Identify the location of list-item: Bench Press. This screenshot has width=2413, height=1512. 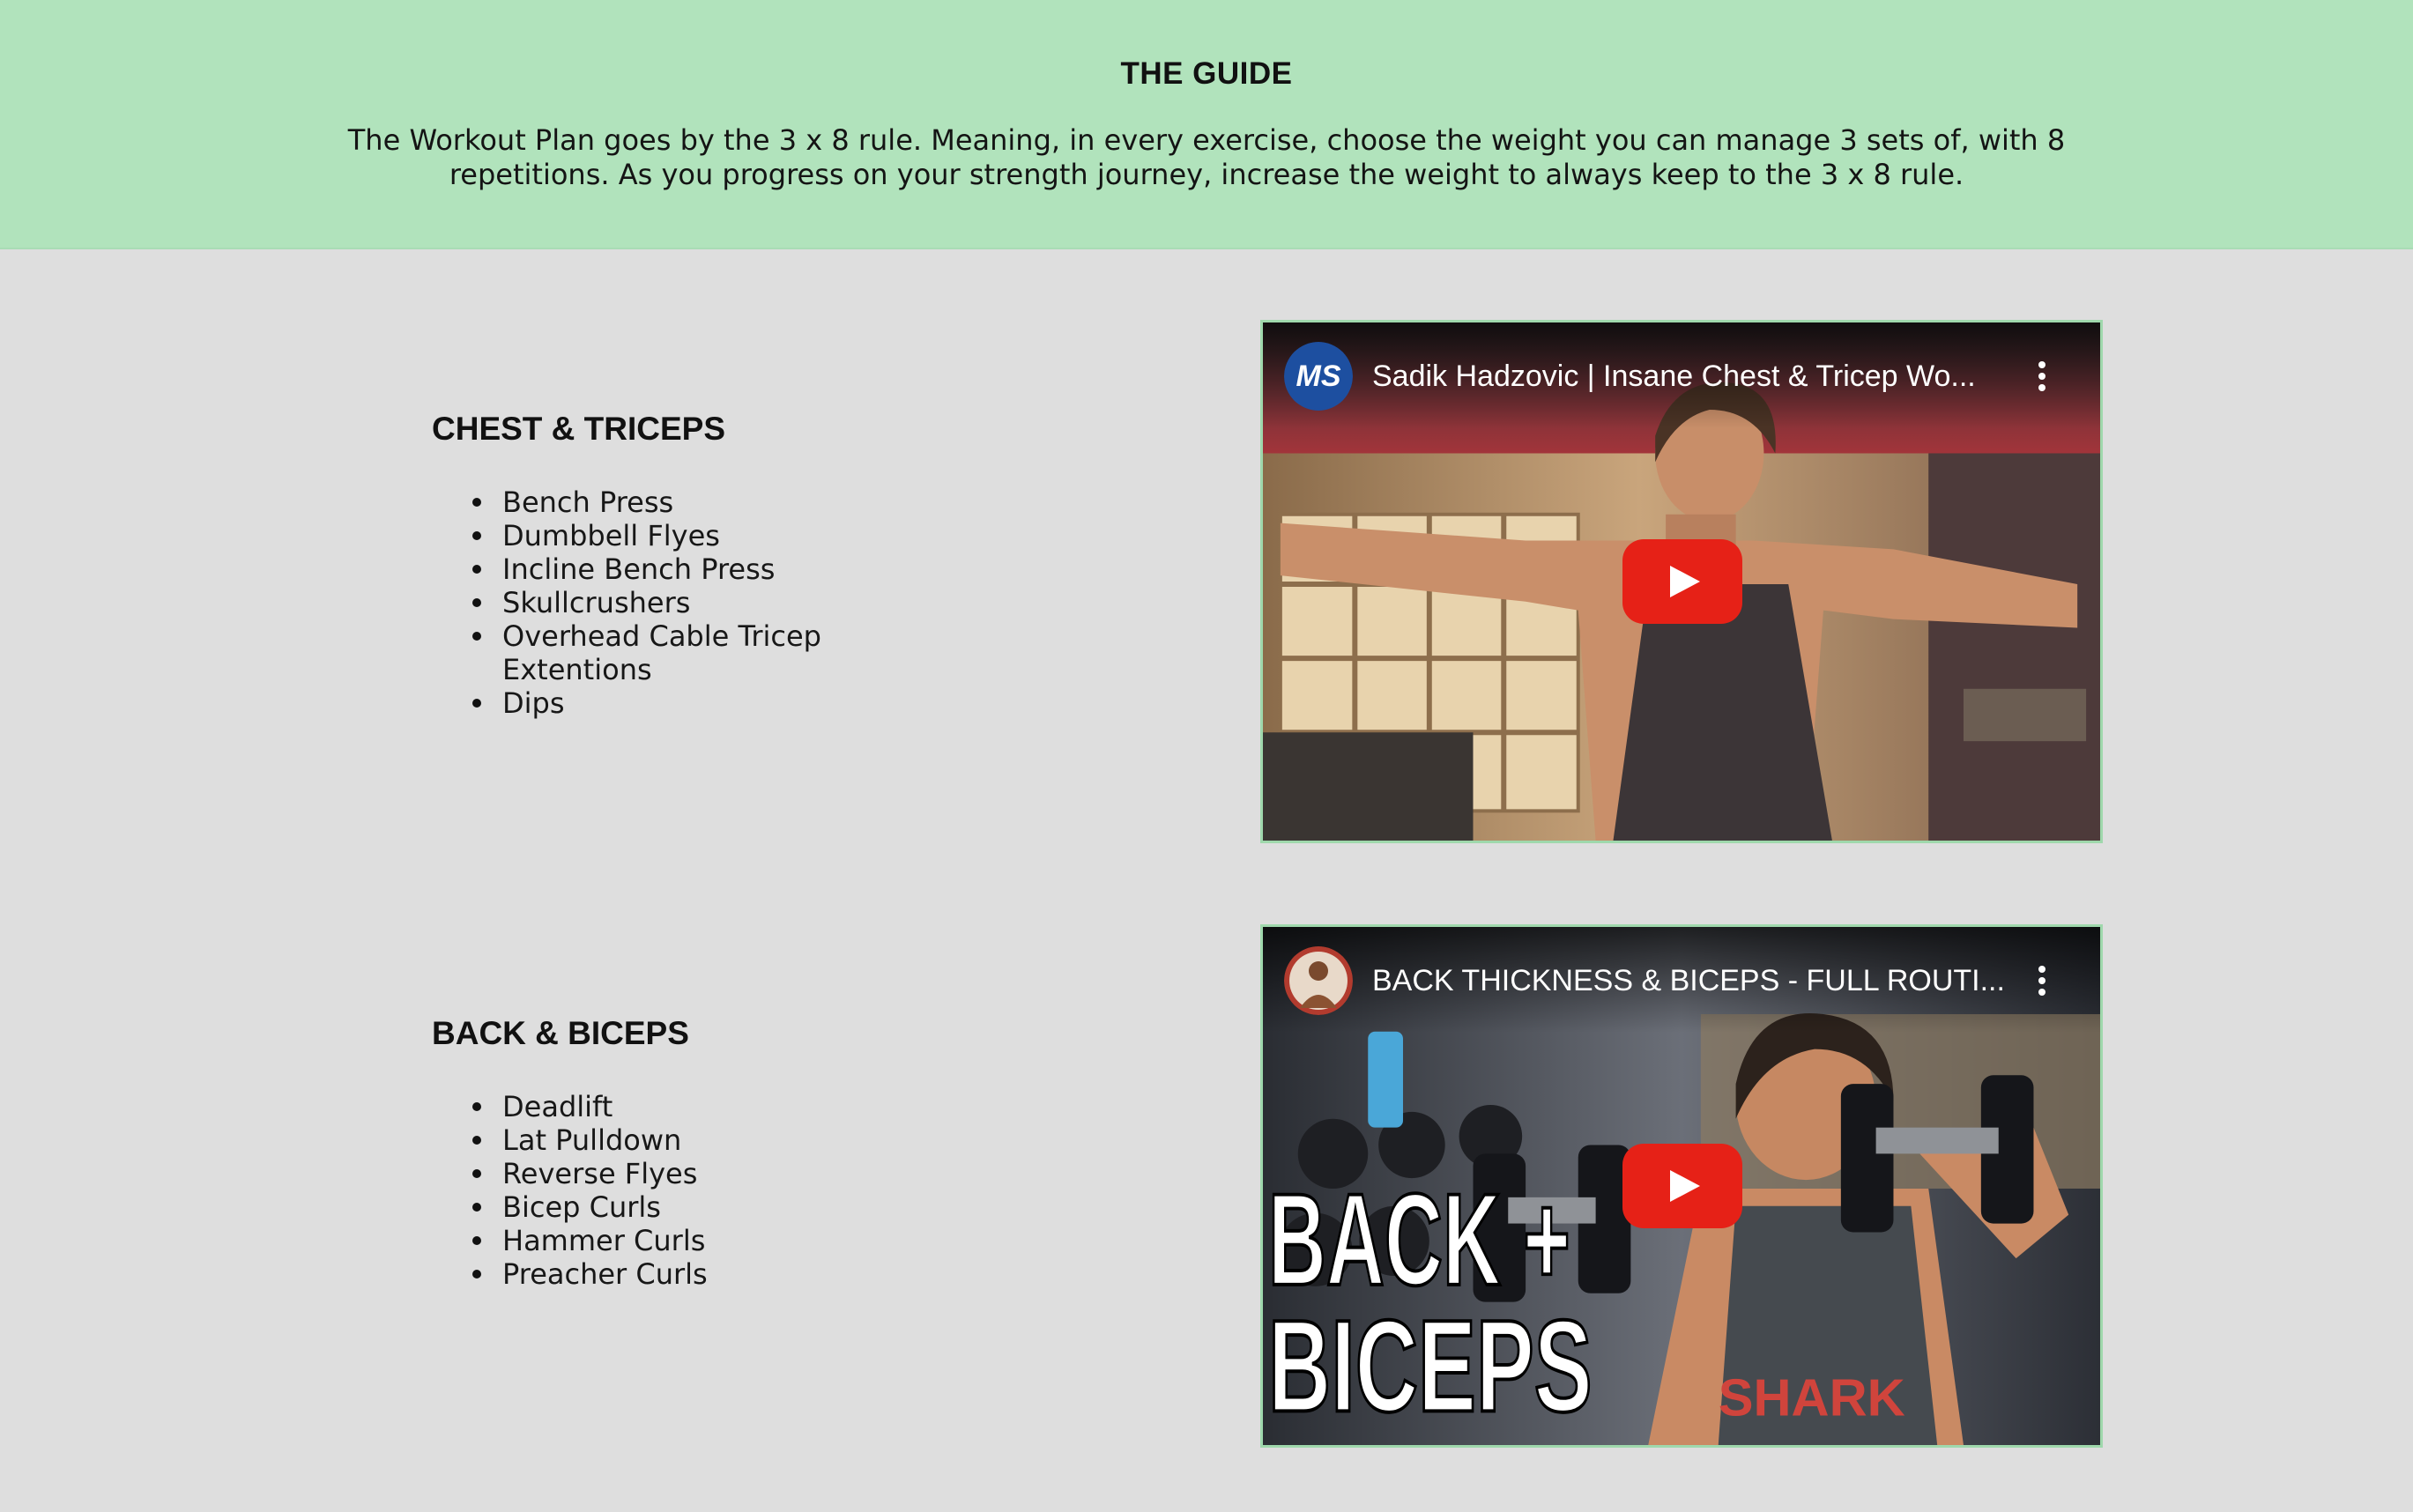
(668, 502).